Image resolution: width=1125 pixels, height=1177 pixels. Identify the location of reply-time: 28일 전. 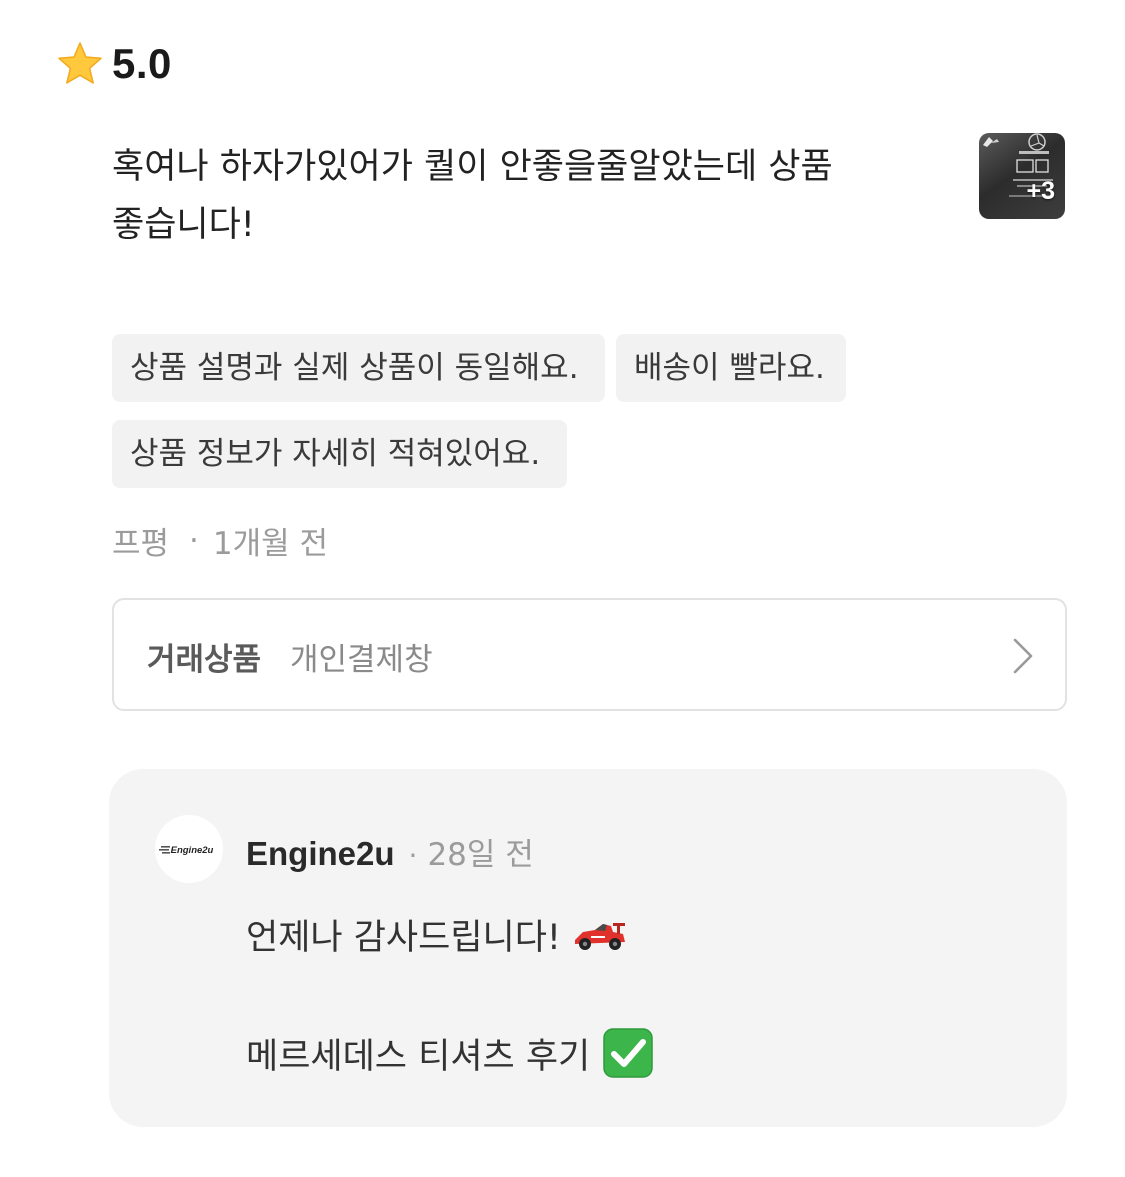
(480, 855).